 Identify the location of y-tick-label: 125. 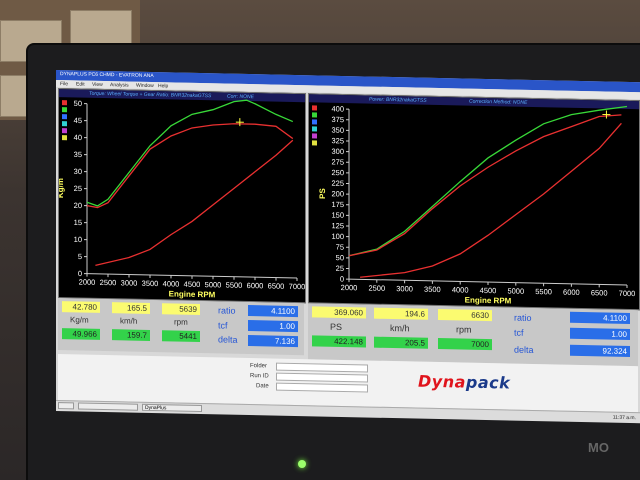
(337, 225).